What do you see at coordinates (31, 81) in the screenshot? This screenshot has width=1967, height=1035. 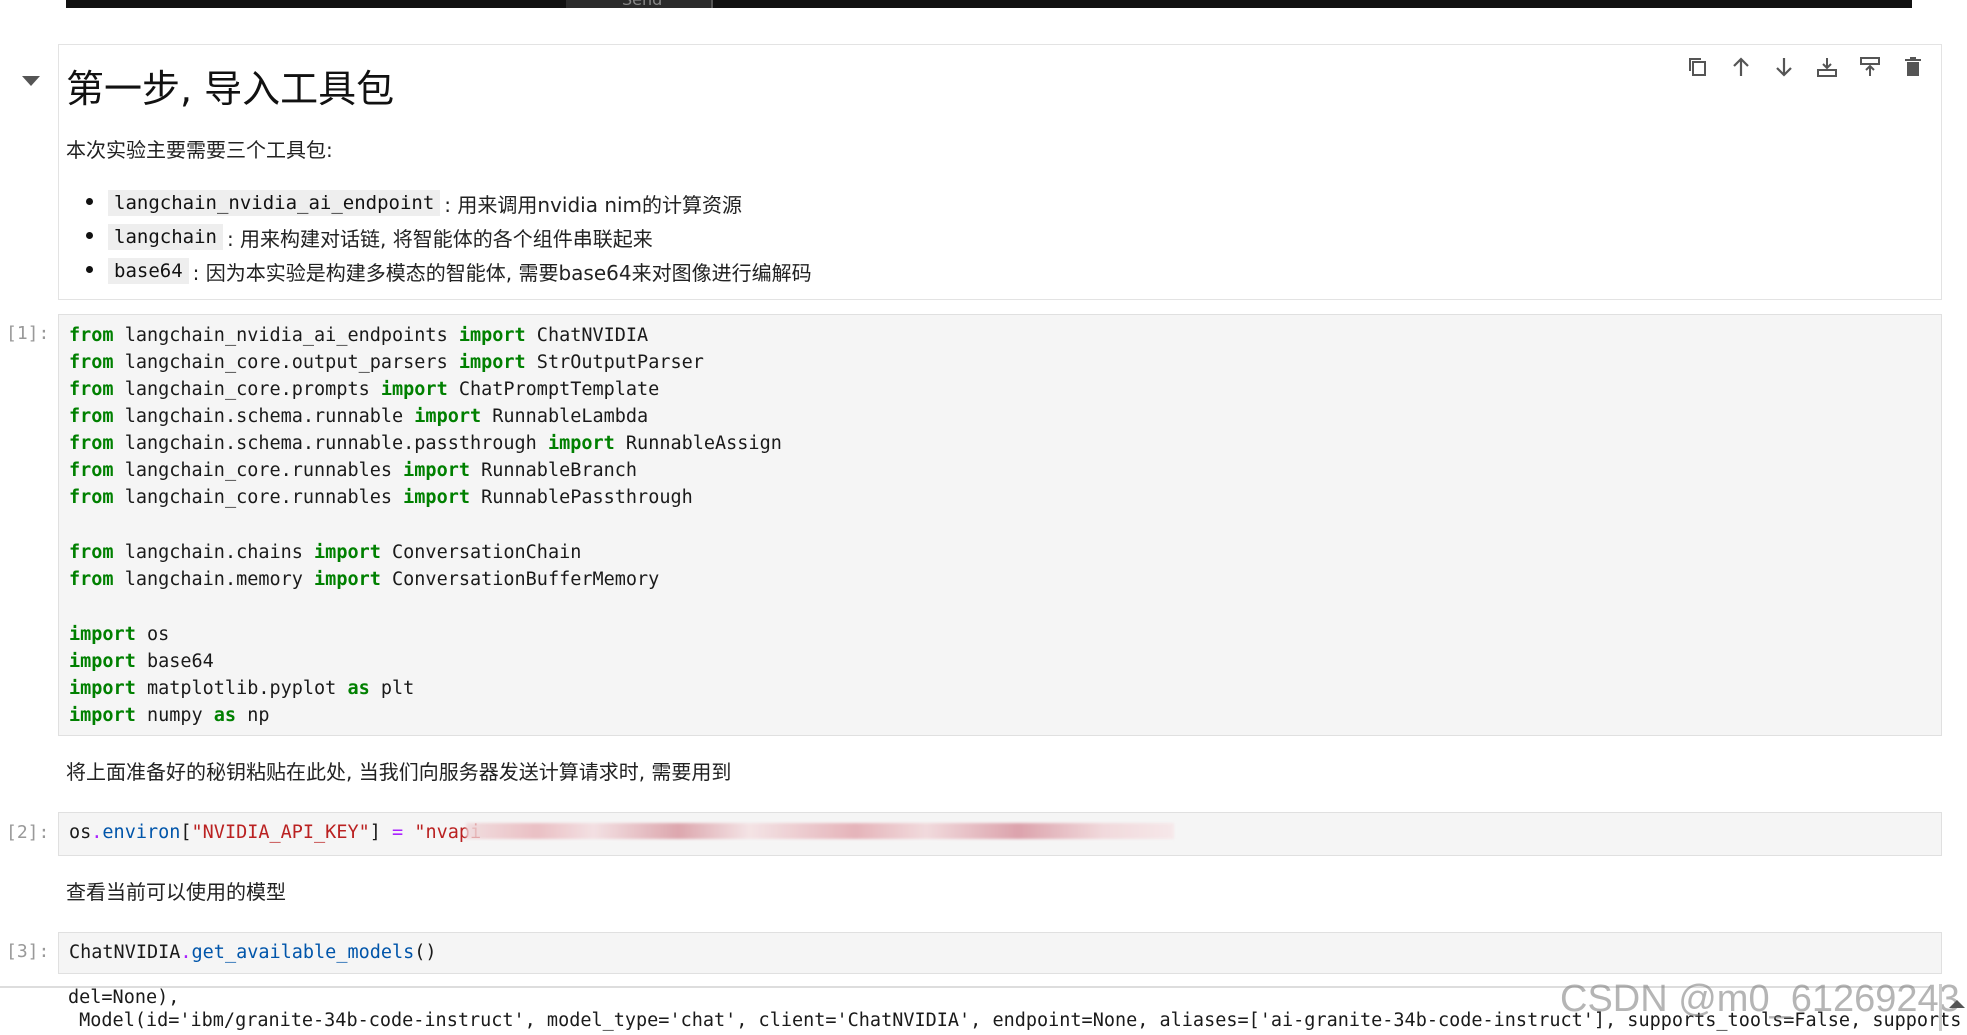 I see `collapse-heading-icon` at bounding box center [31, 81].